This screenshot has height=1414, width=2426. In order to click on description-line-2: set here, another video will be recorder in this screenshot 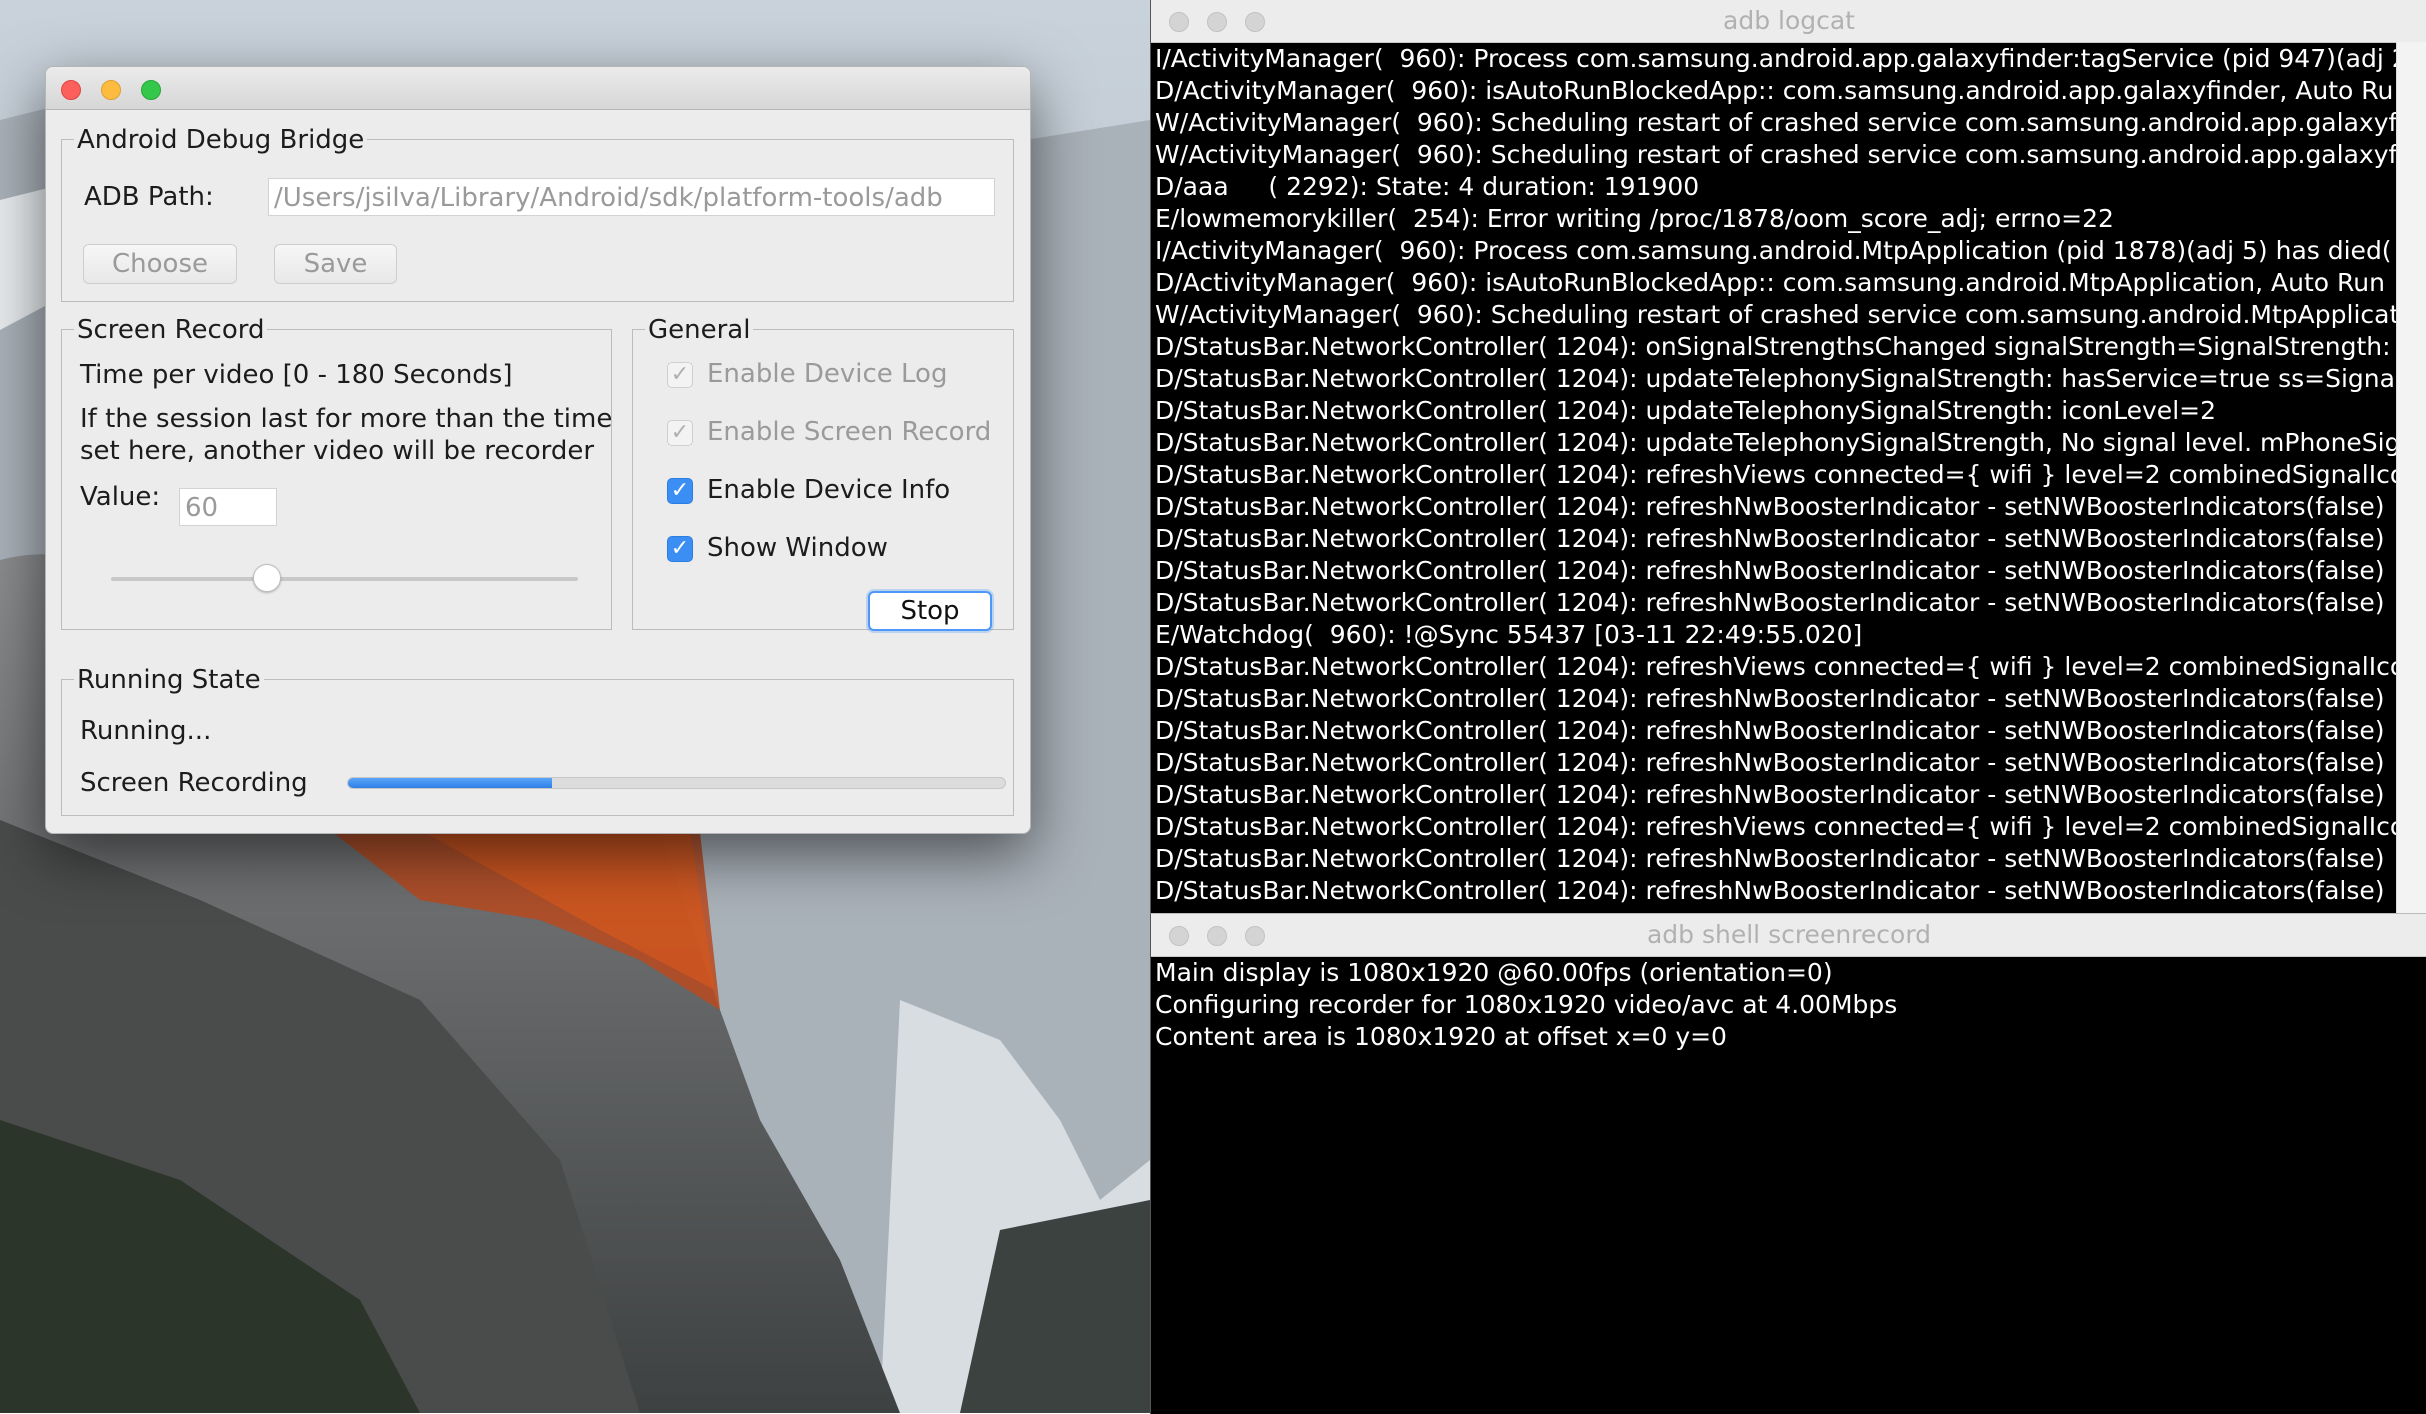, I will do `click(337, 451)`.